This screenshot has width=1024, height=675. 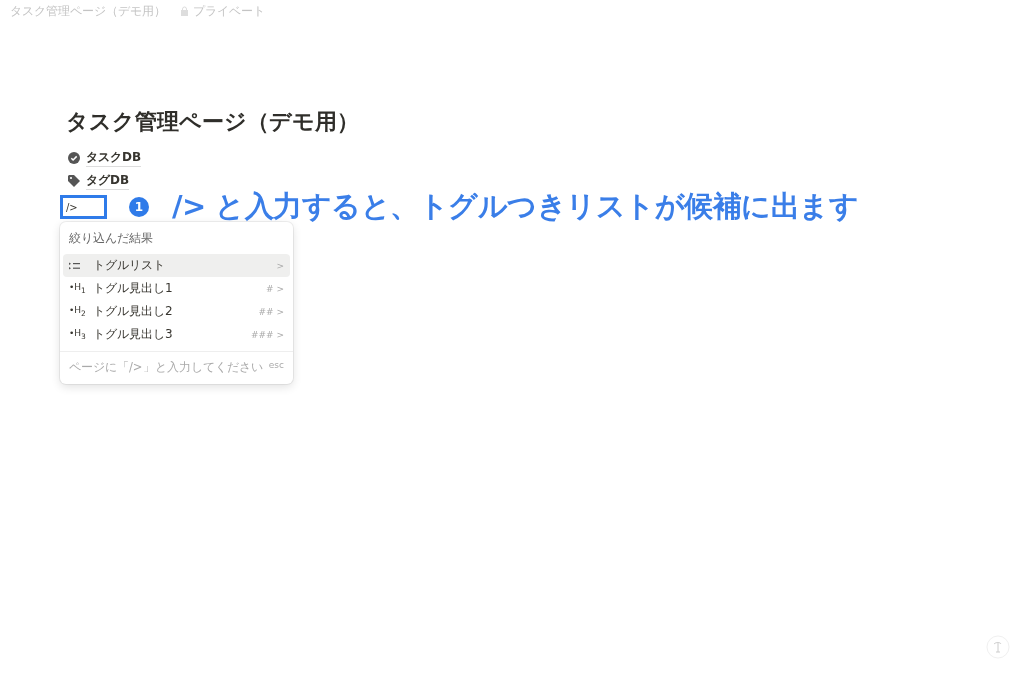 I want to click on esc-hint: esc, so click(x=276, y=366).